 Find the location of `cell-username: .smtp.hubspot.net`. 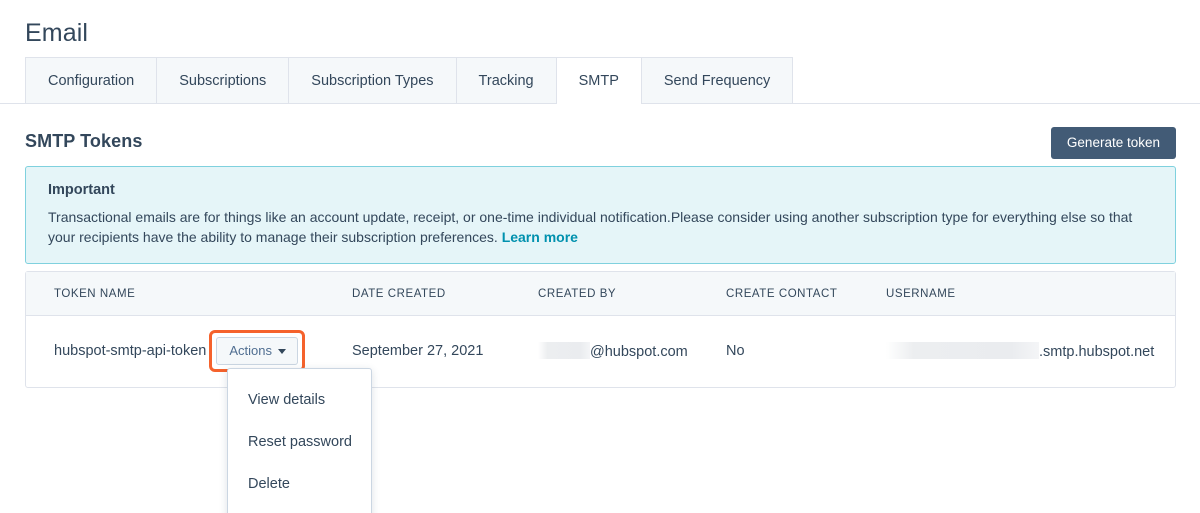

cell-username: .smtp.hubspot.net is located at coordinates (1030, 352).